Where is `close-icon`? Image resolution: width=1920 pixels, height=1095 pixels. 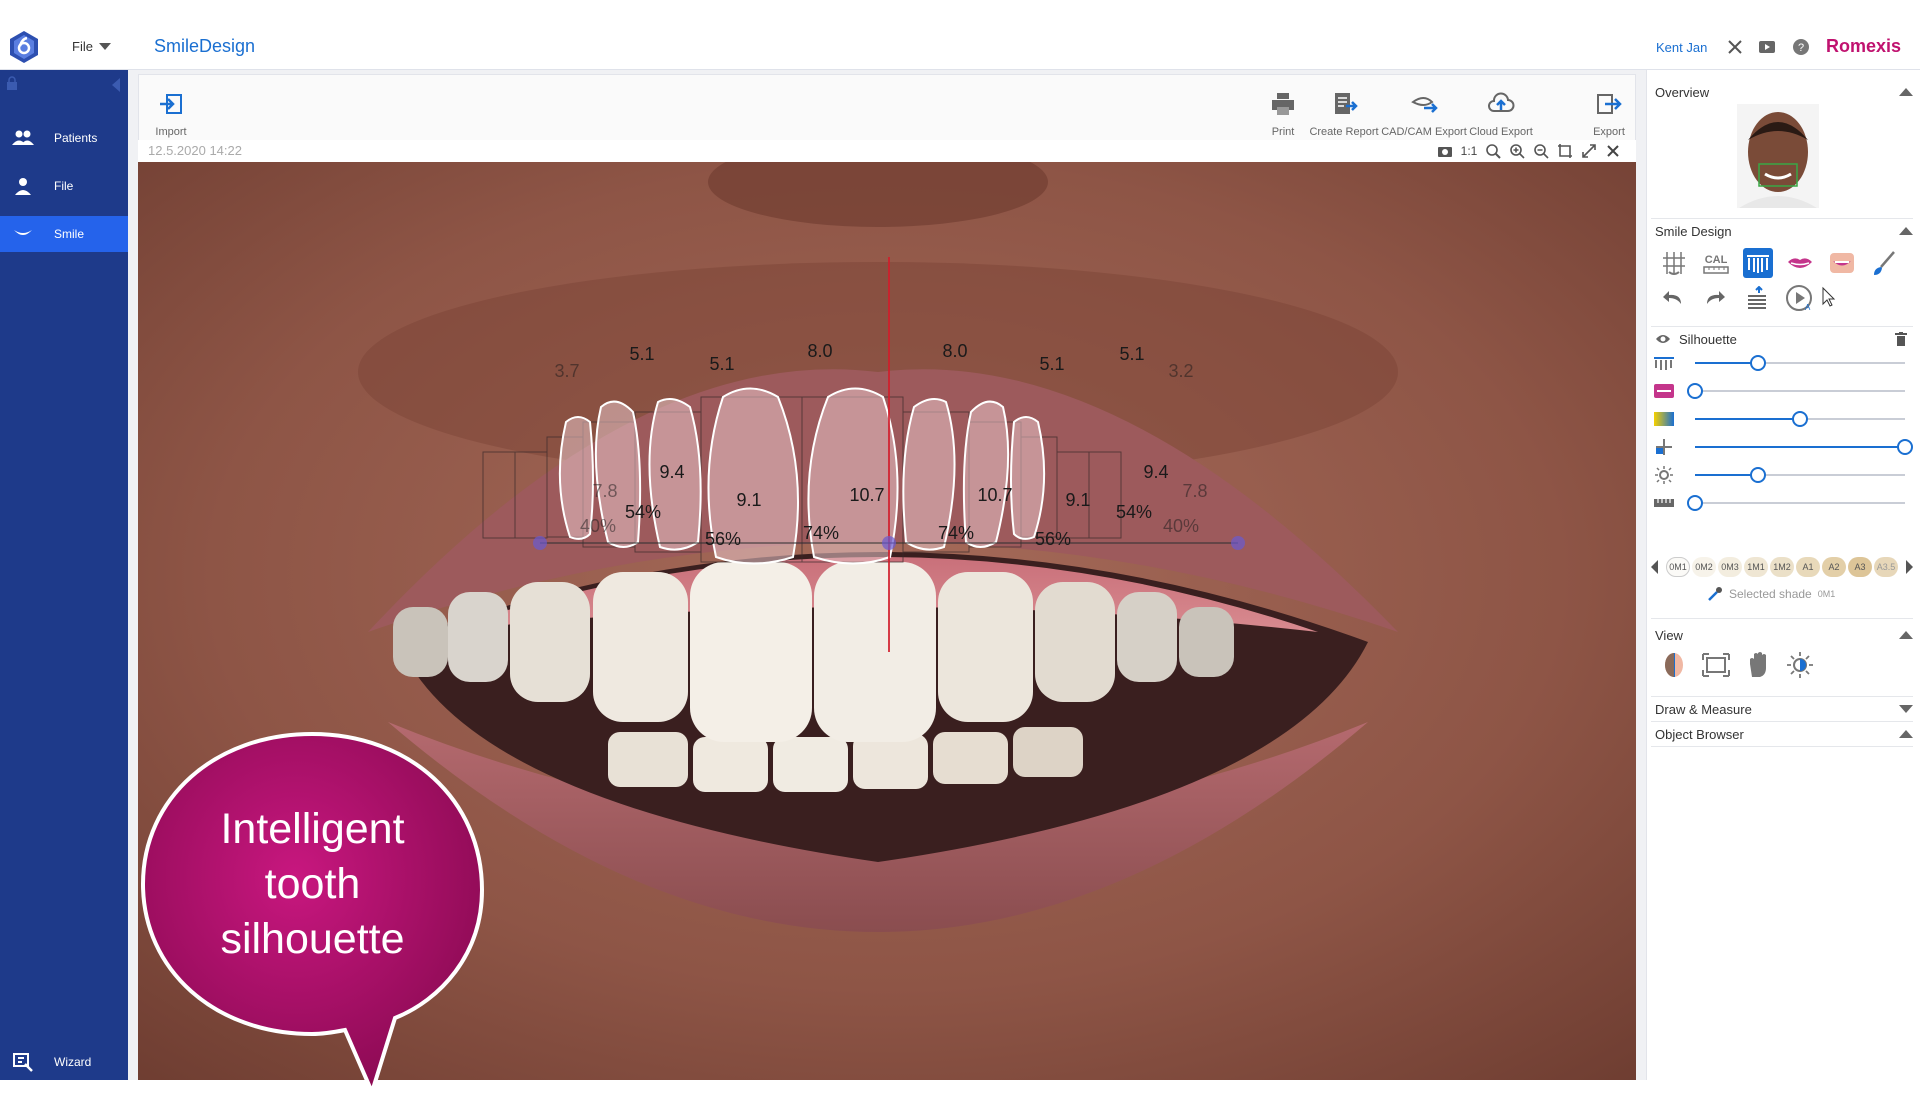 close-icon is located at coordinates (1735, 47).